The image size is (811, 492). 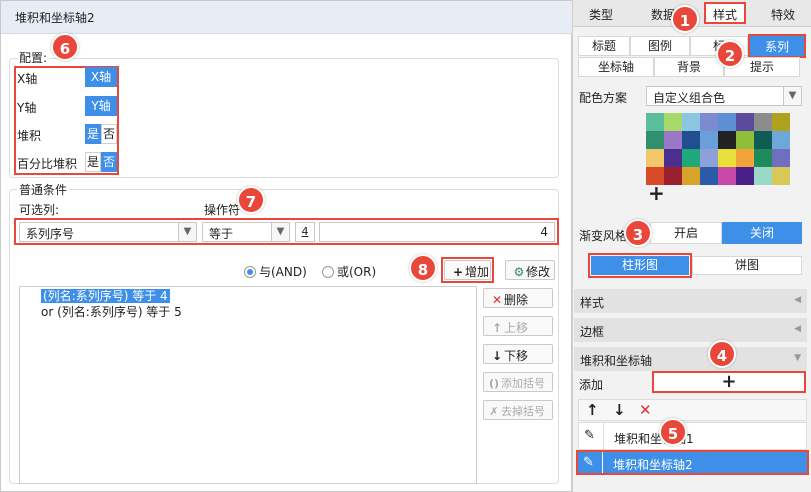 I want to click on tab-type: 类型, so click(x=601, y=14).